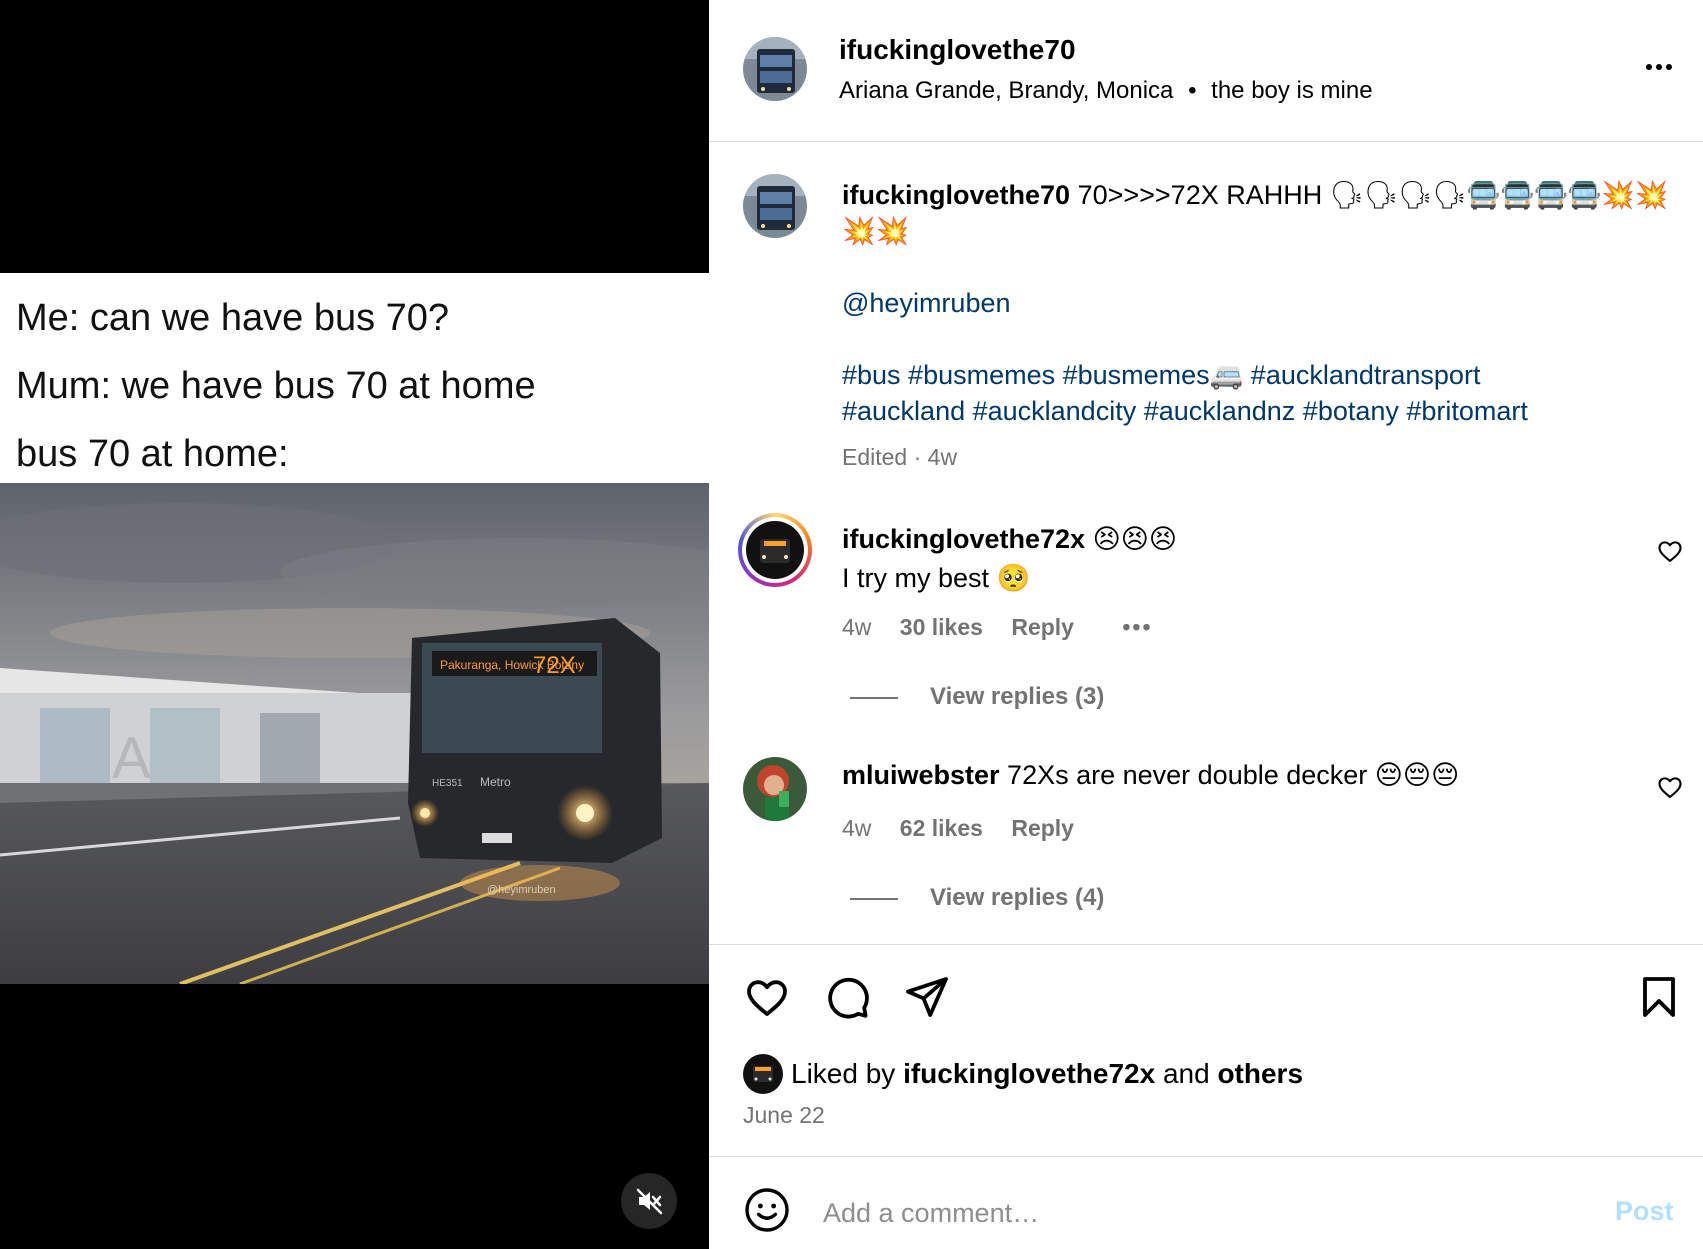  Describe the element at coordinates (1291, 90) in the screenshot. I see `audio-title: the boy is mine` at that location.